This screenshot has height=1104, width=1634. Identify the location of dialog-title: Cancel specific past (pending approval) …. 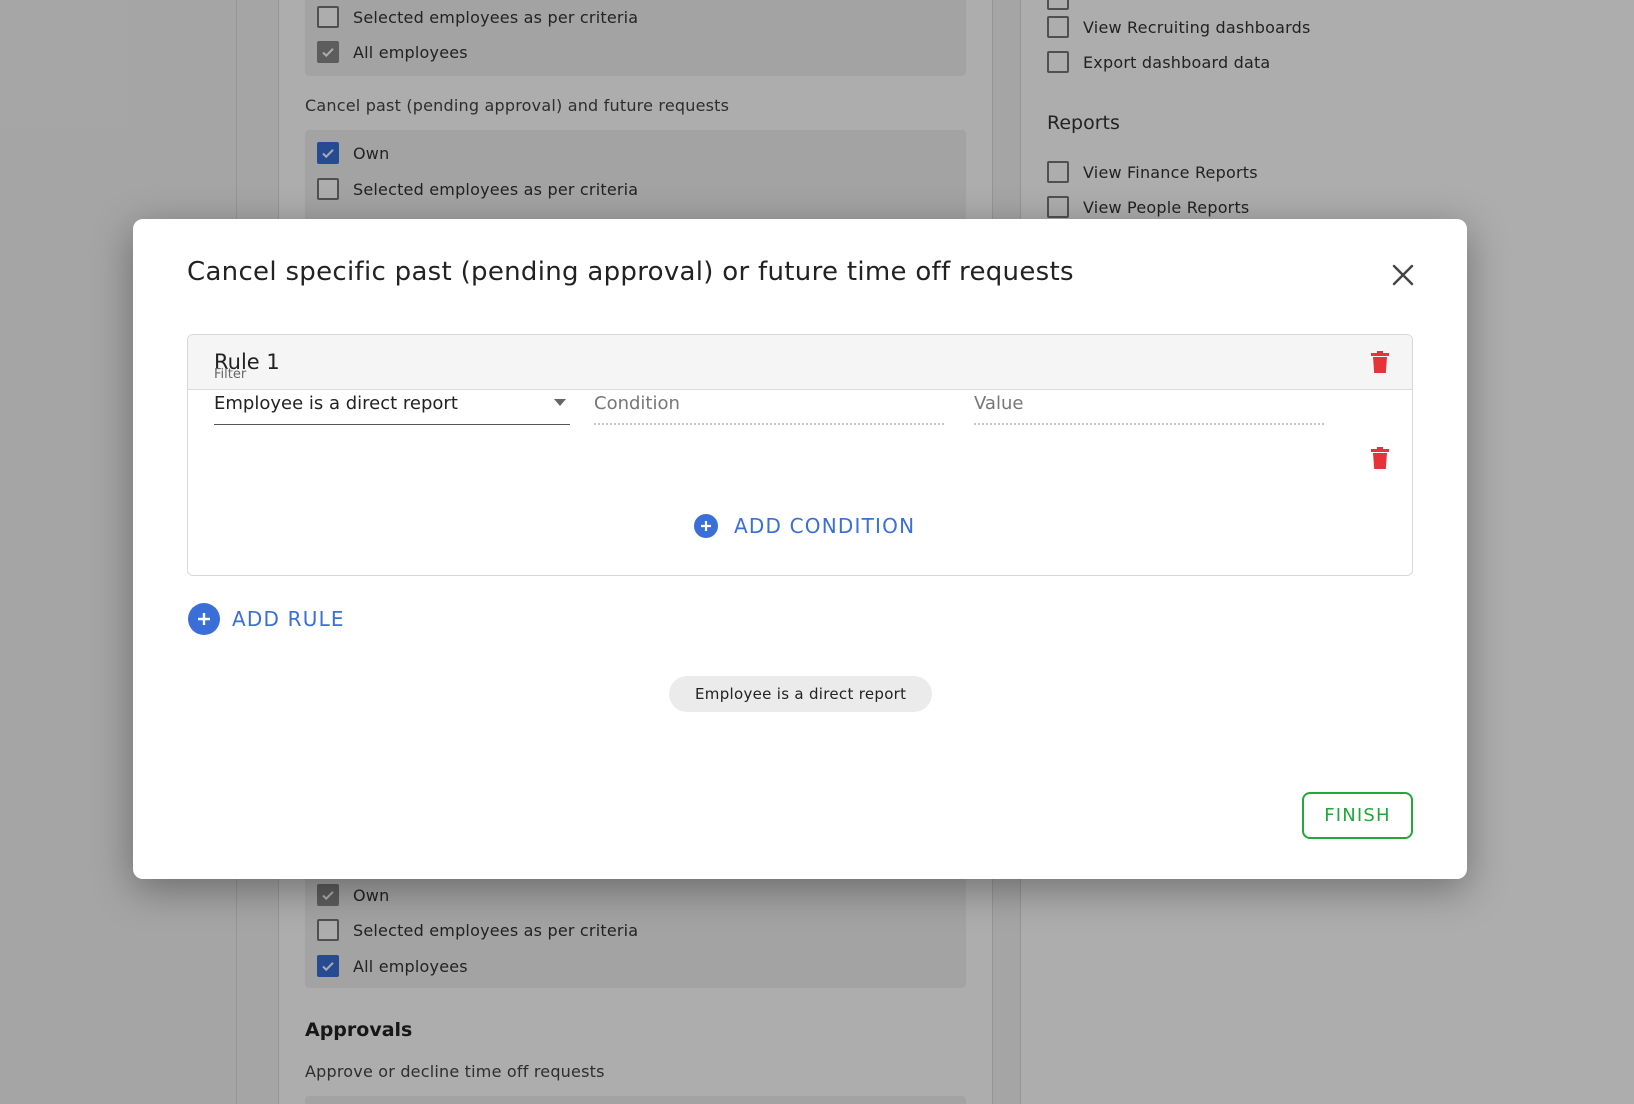
(630, 272).